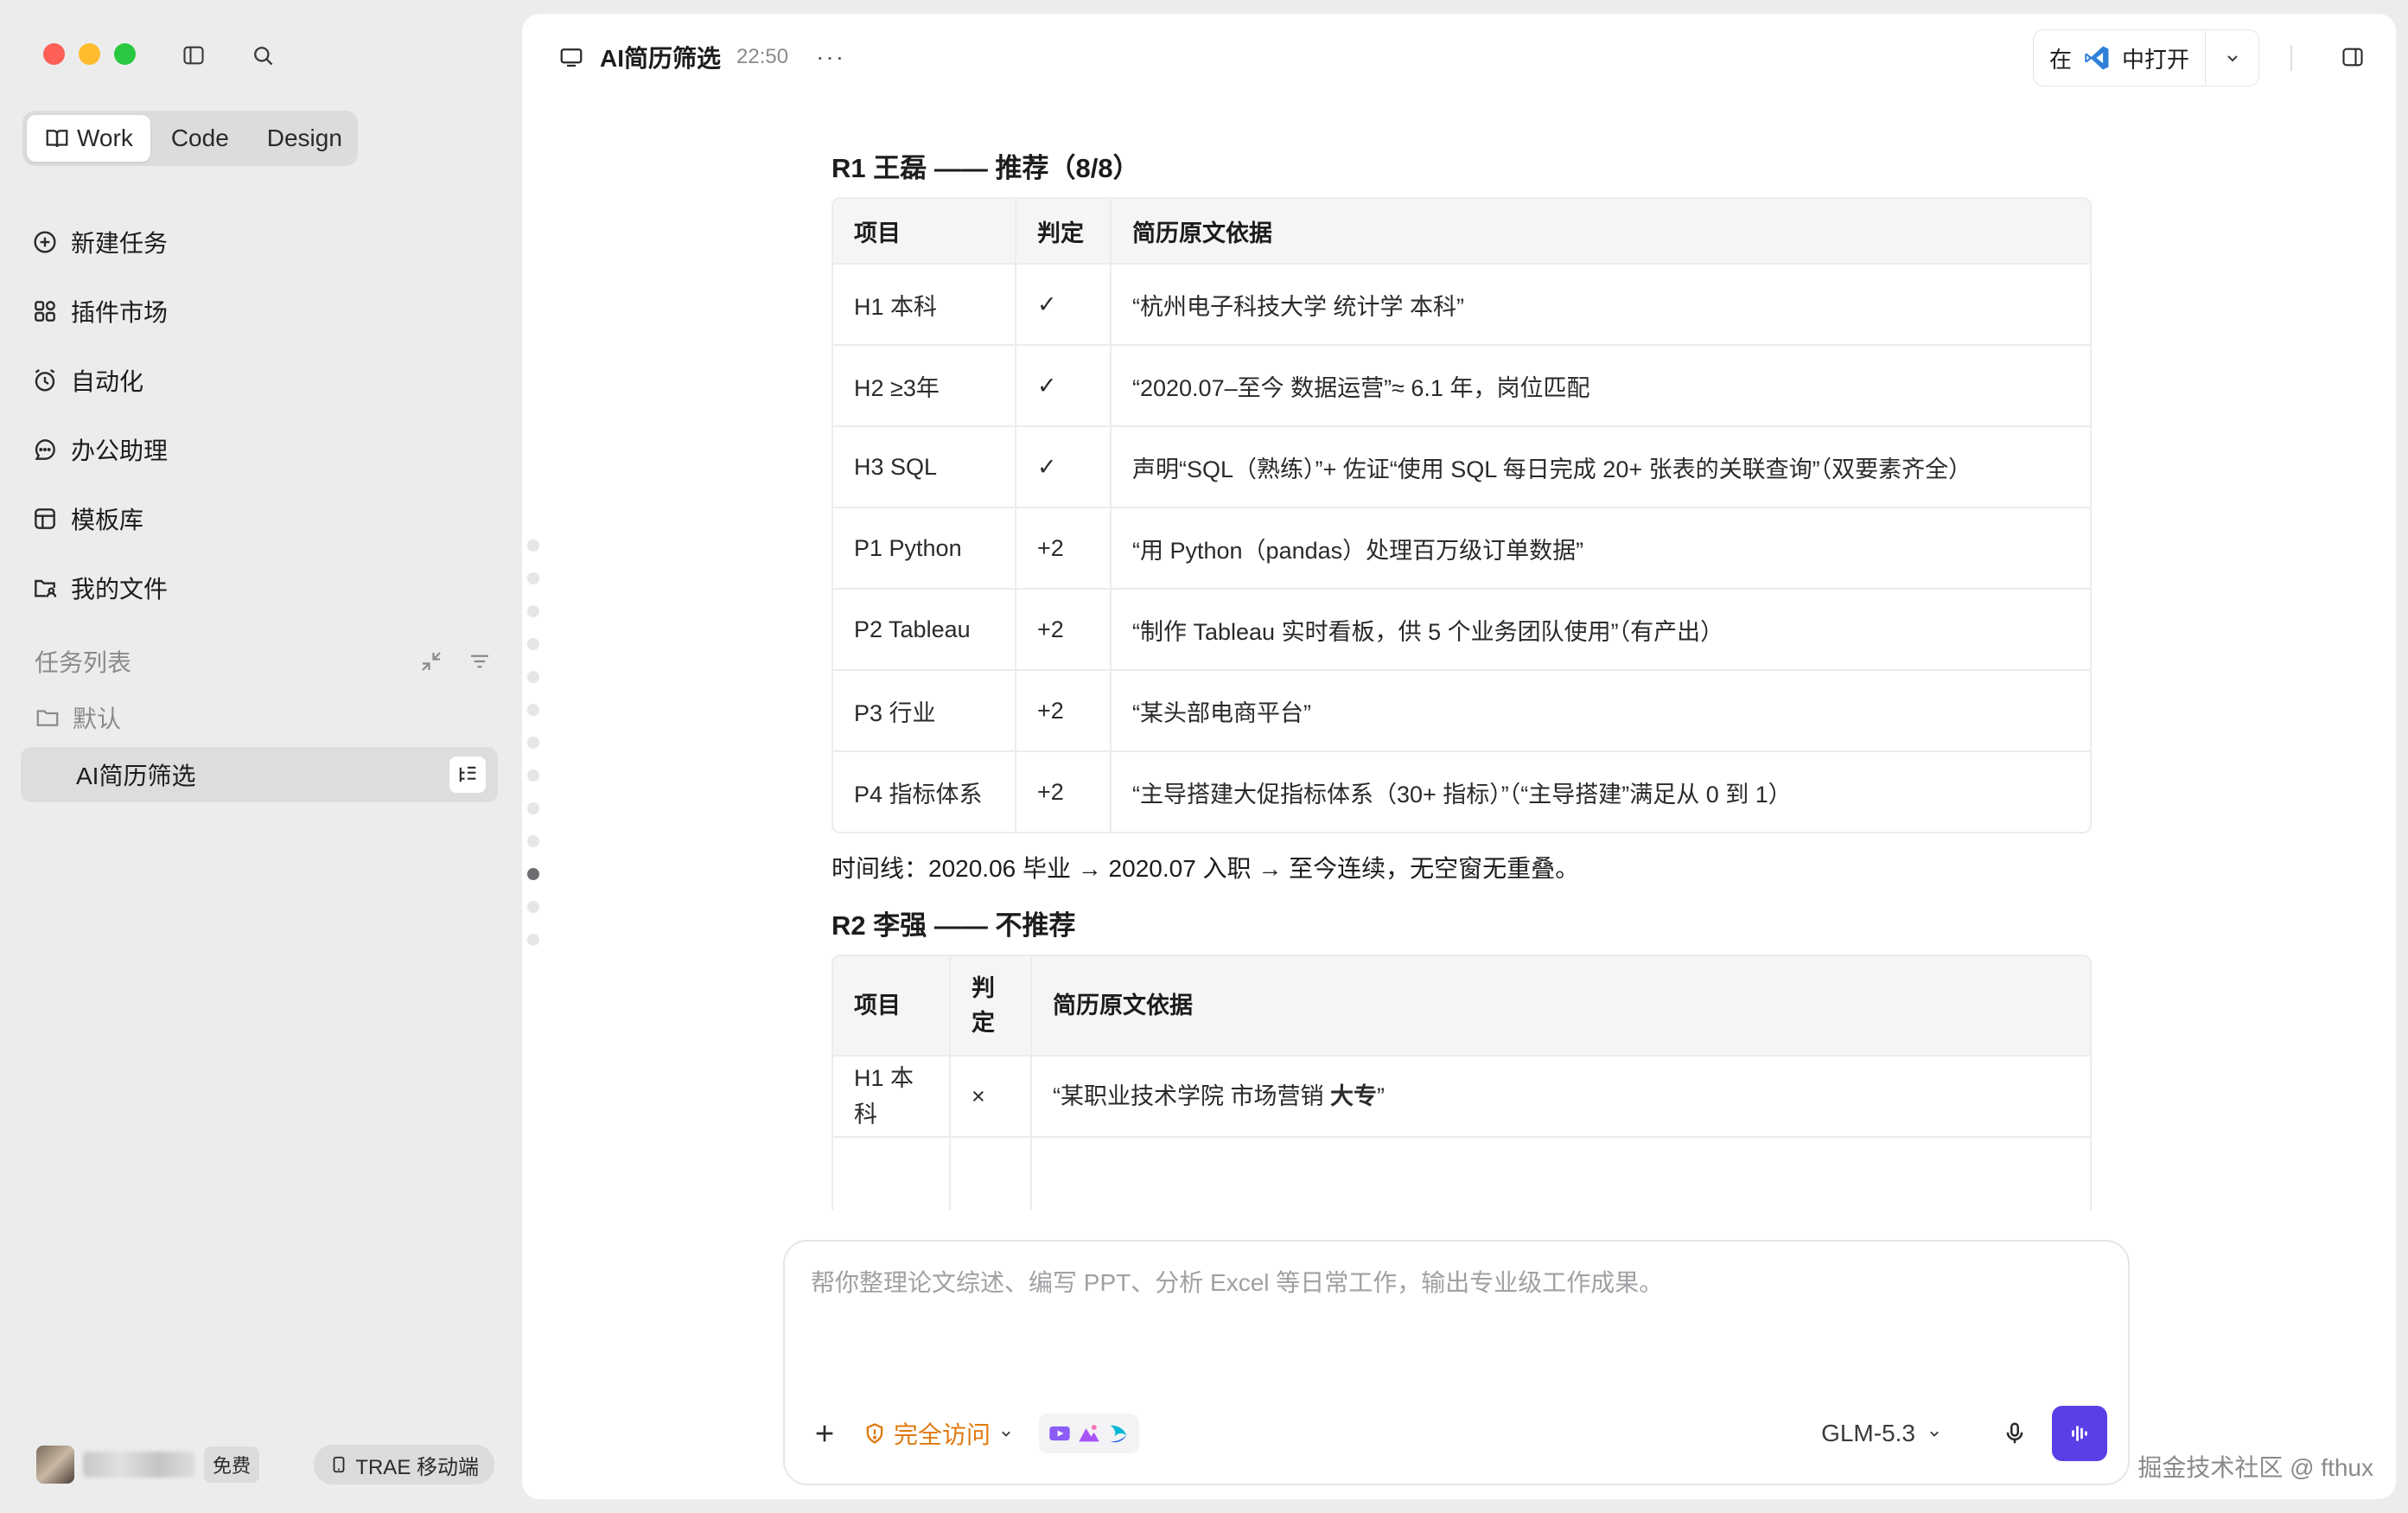 This screenshot has height=1513, width=2408. Describe the element at coordinates (45, 449) in the screenshot. I see `chat-bubble-icon` at that location.